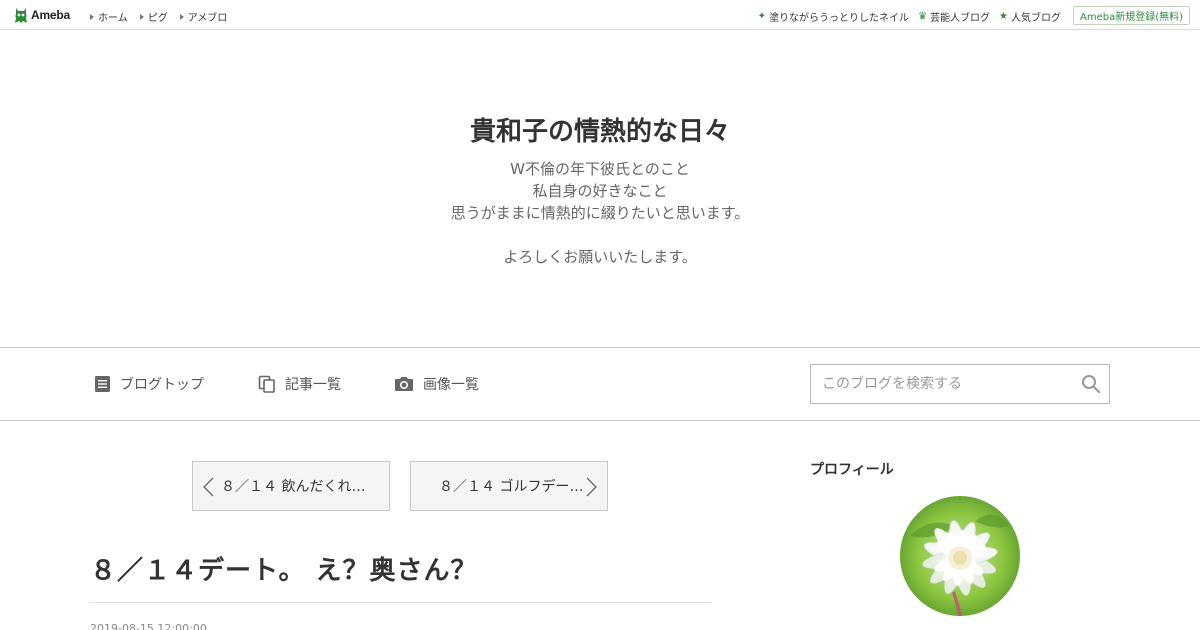 This screenshot has width=1200, height=630. Describe the element at coordinates (400, 602) in the screenshot. I see `divider` at that location.